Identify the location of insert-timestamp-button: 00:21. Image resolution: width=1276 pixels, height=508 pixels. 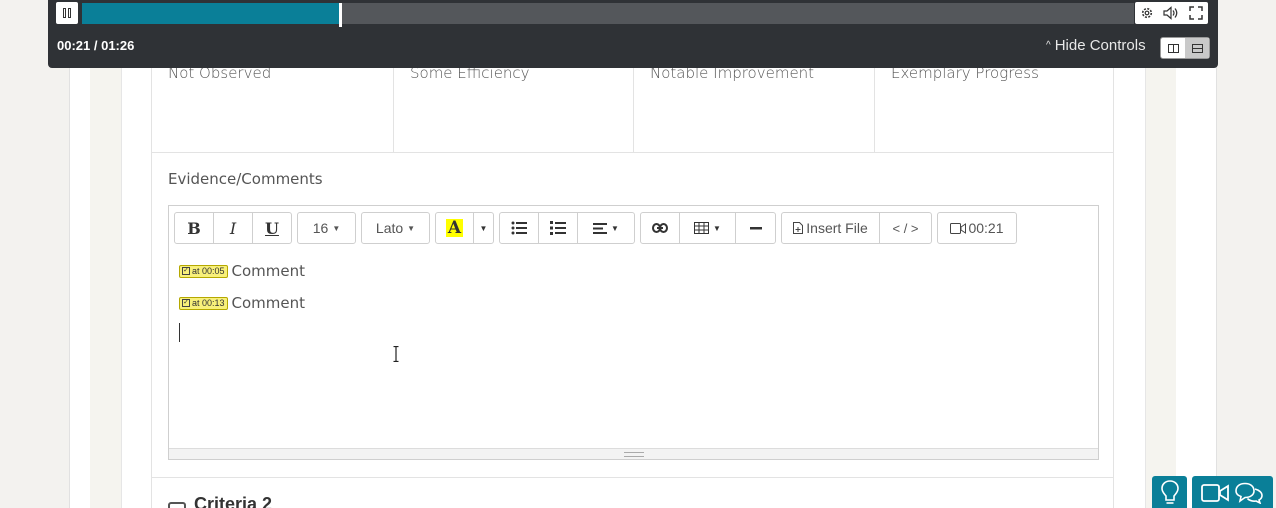
(977, 228).